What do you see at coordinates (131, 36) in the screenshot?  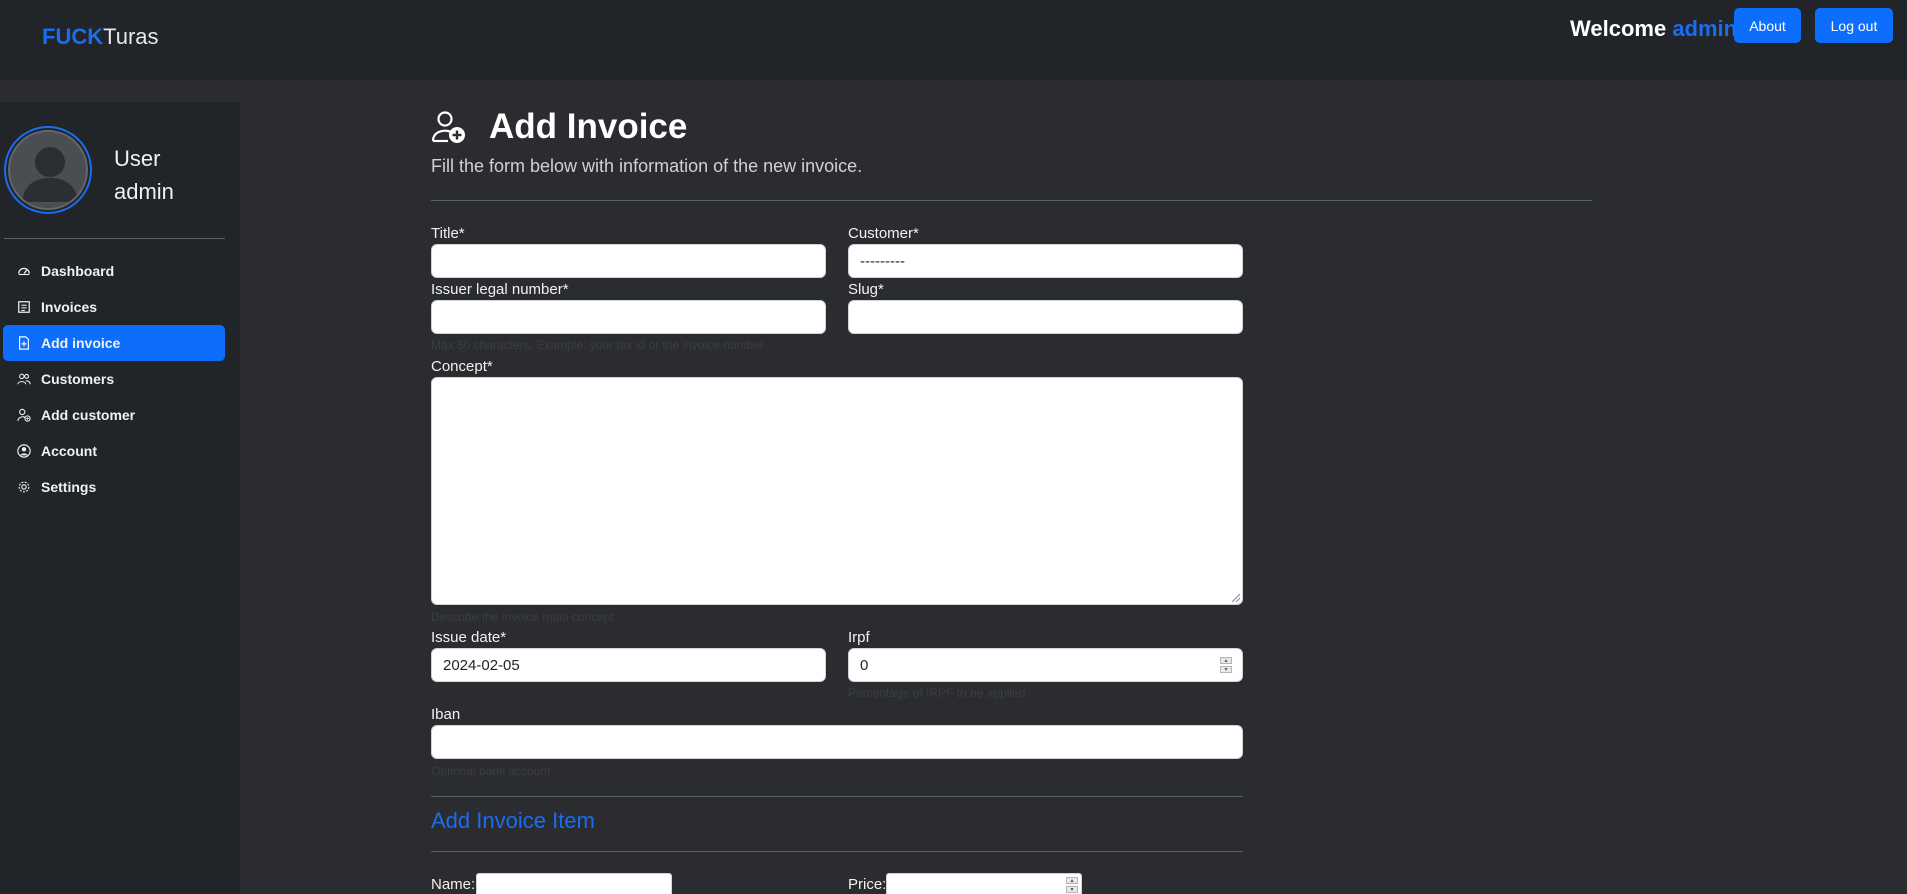 I see `brand-part2: Turas` at bounding box center [131, 36].